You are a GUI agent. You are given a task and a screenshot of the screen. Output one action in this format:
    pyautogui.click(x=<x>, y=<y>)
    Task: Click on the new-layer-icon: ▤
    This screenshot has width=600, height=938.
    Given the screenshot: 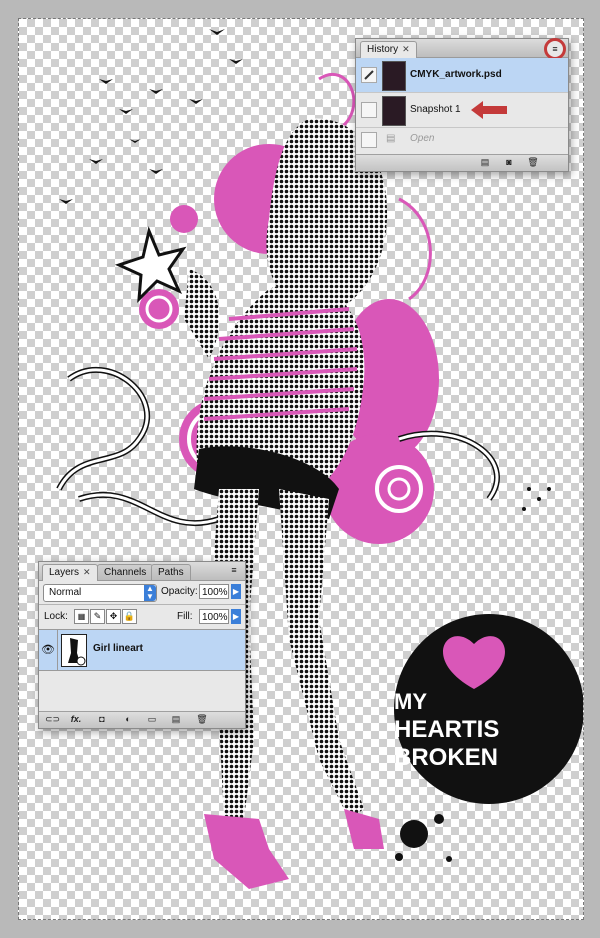 What is the action you would take?
    pyautogui.click(x=176, y=719)
    